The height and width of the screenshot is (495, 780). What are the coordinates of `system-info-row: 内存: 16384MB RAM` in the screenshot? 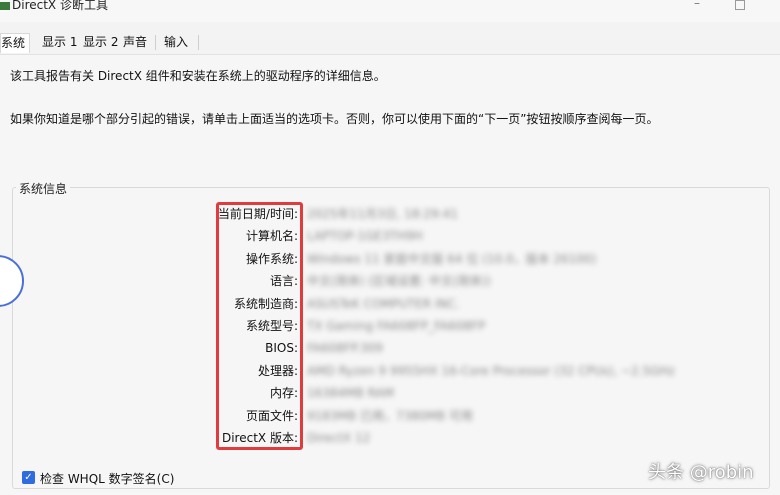 It's located at (390, 393).